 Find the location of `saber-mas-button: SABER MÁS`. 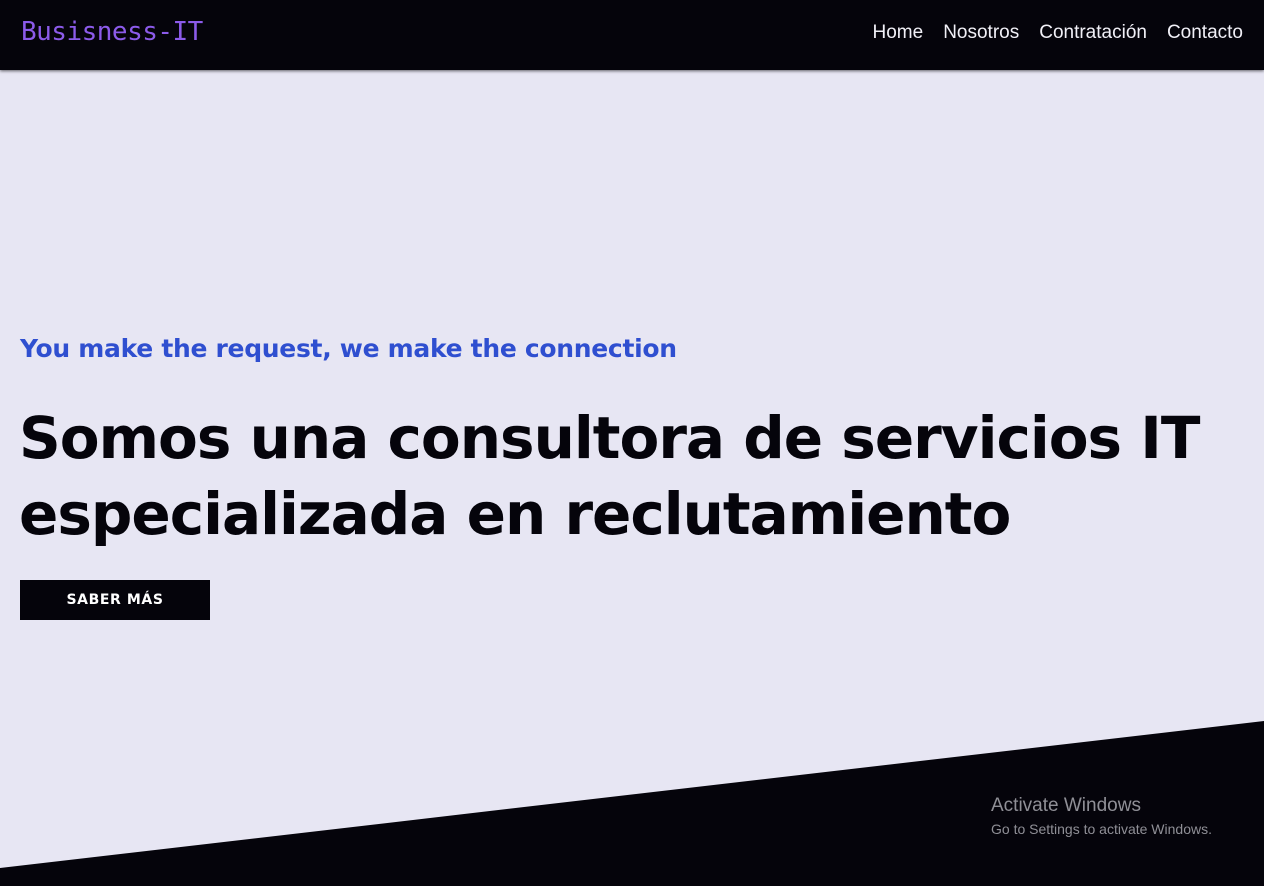

saber-mas-button: SABER MÁS is located at coordinates (115, 600).